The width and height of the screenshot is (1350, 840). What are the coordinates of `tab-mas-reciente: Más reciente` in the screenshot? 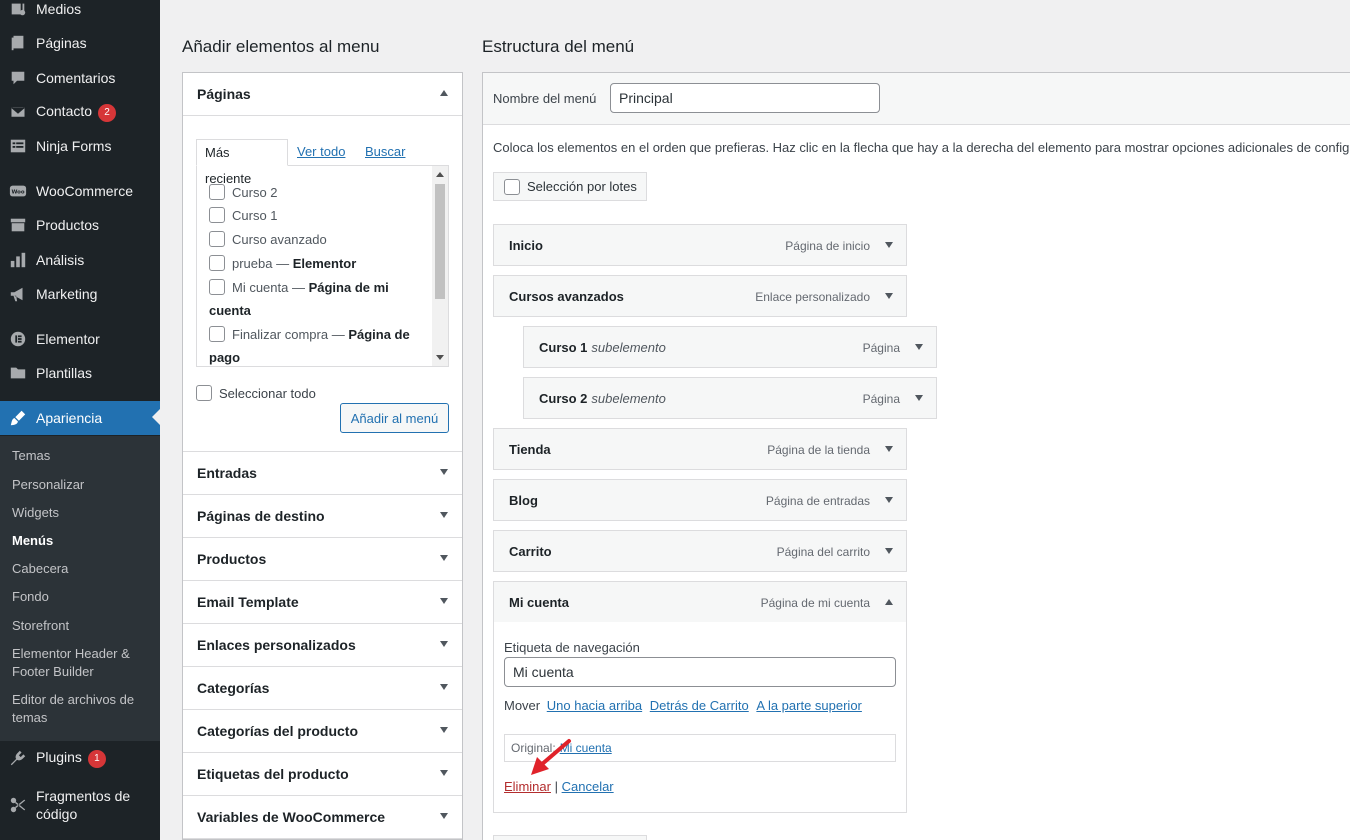 It's located at (242, 162).